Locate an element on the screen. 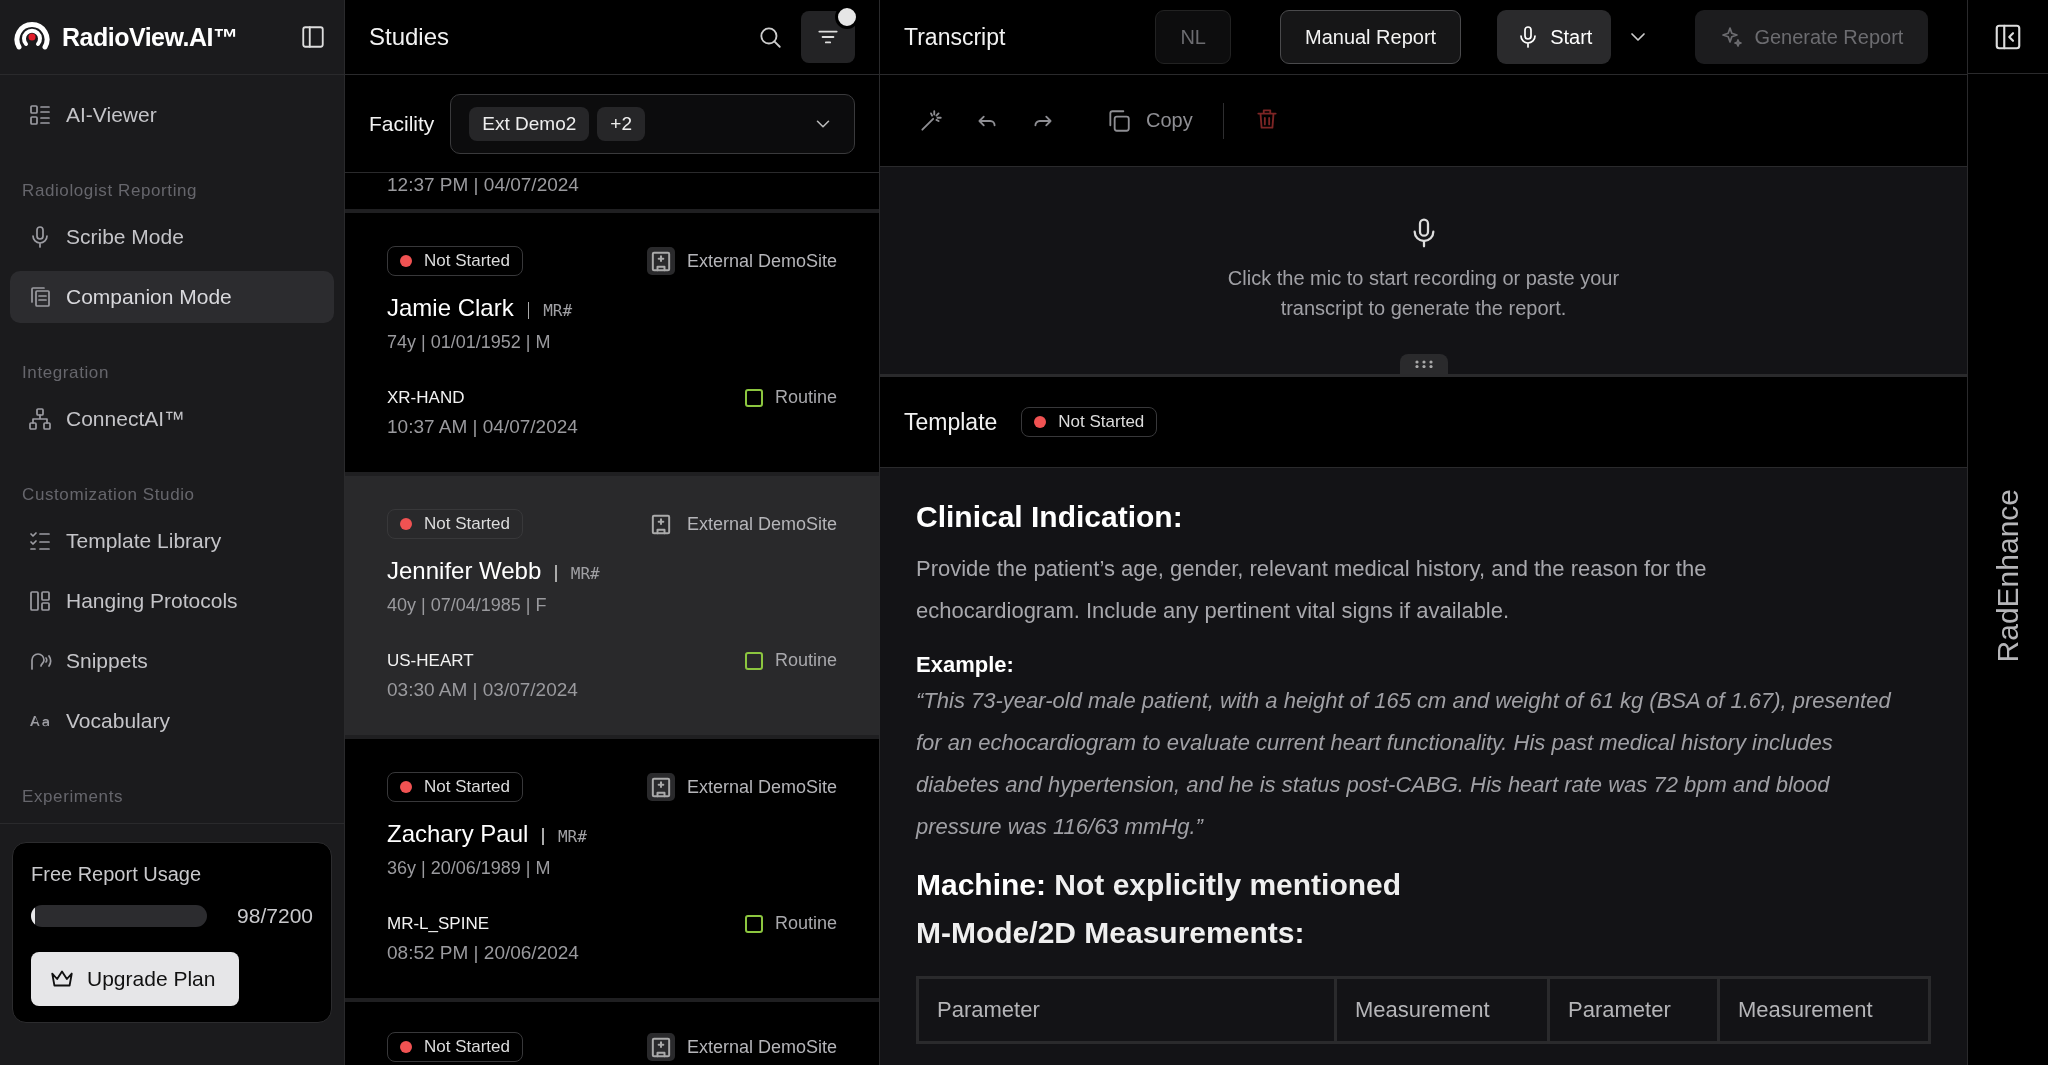 The image size is (2048, 1065). search-icon is located at coordinates (770, 37).